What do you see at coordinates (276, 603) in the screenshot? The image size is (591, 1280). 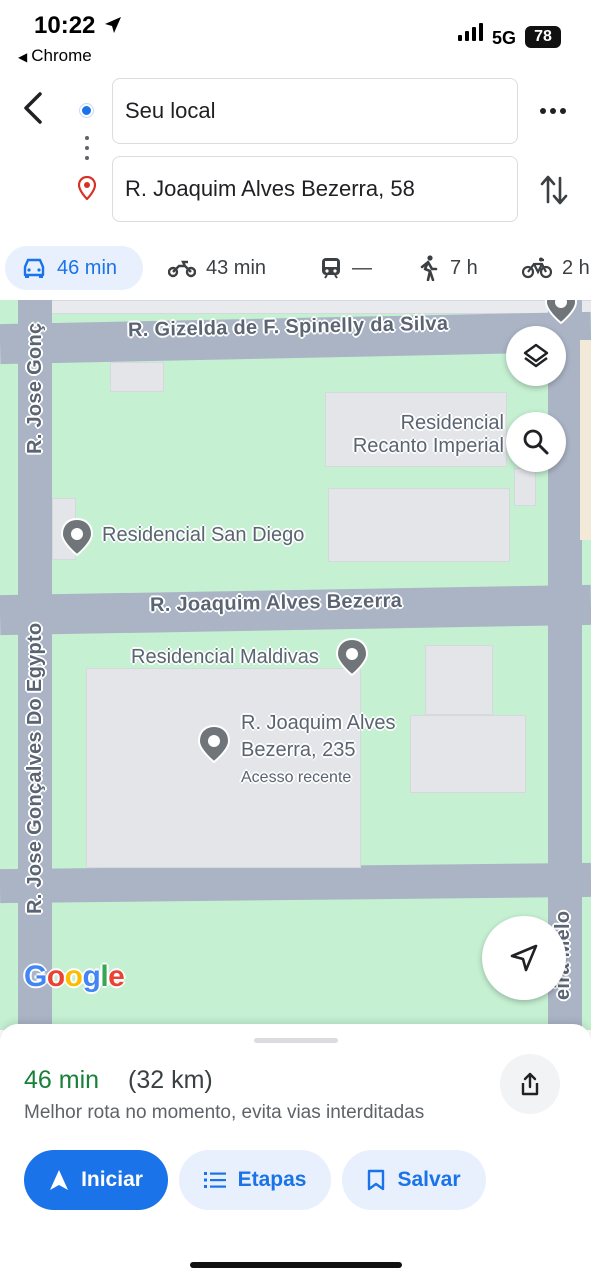 I see `street-label-joaquim: R. Joaquim Alves Bezerra` at bounding box center [276, 603].